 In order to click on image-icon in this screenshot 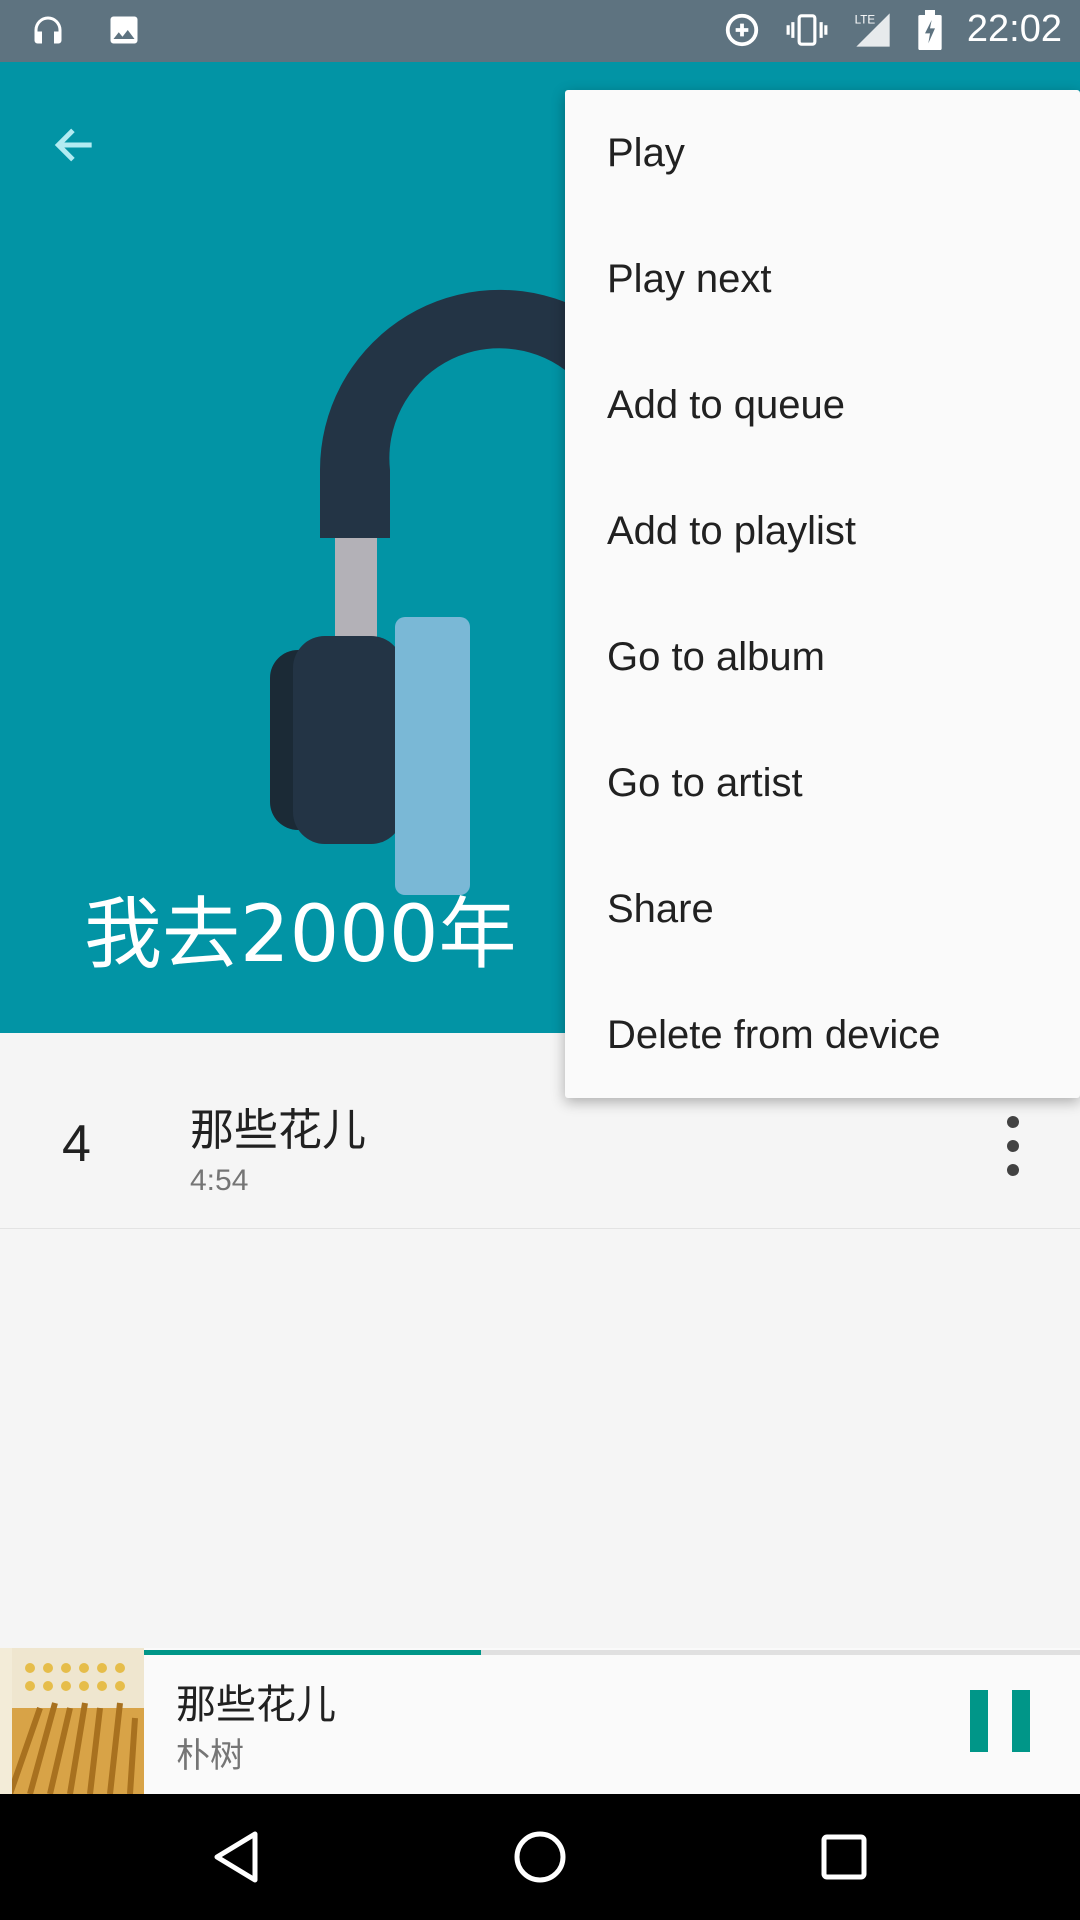, I will do `click(124, 30)`.